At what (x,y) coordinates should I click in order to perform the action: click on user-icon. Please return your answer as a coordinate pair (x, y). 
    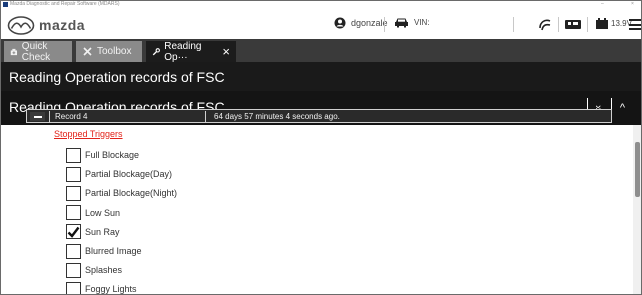
    Looking at the image, I should click on (340, 23).